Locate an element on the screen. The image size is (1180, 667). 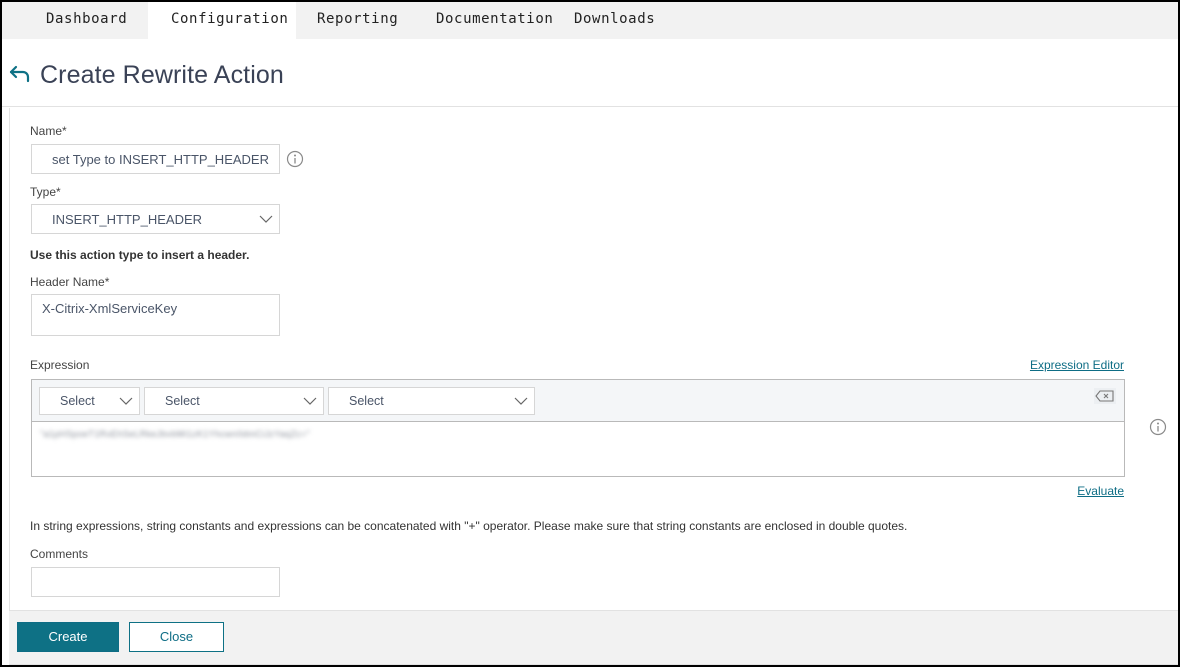
type-label: Type* is located at coordinates (45, 192).